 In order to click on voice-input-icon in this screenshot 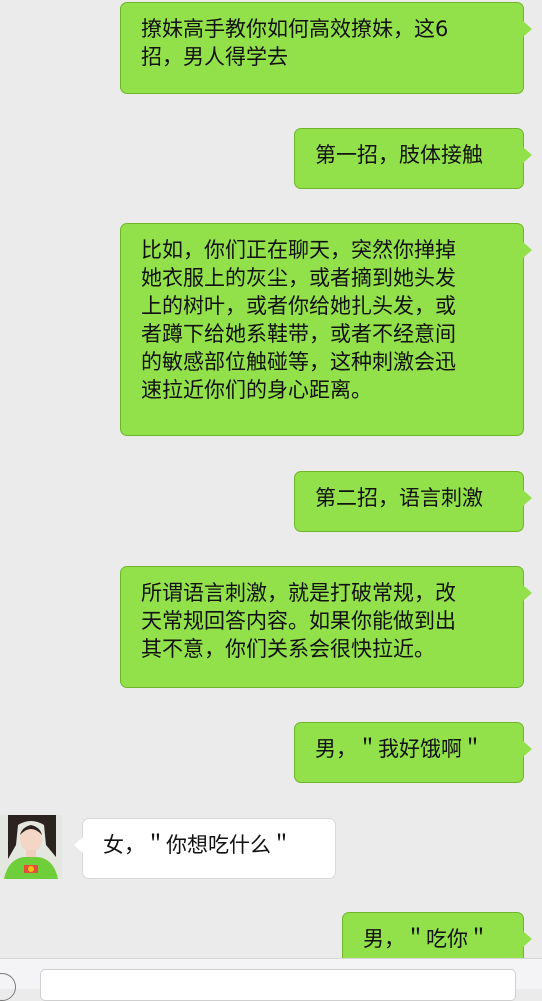, I will do `click(8, 987)`.